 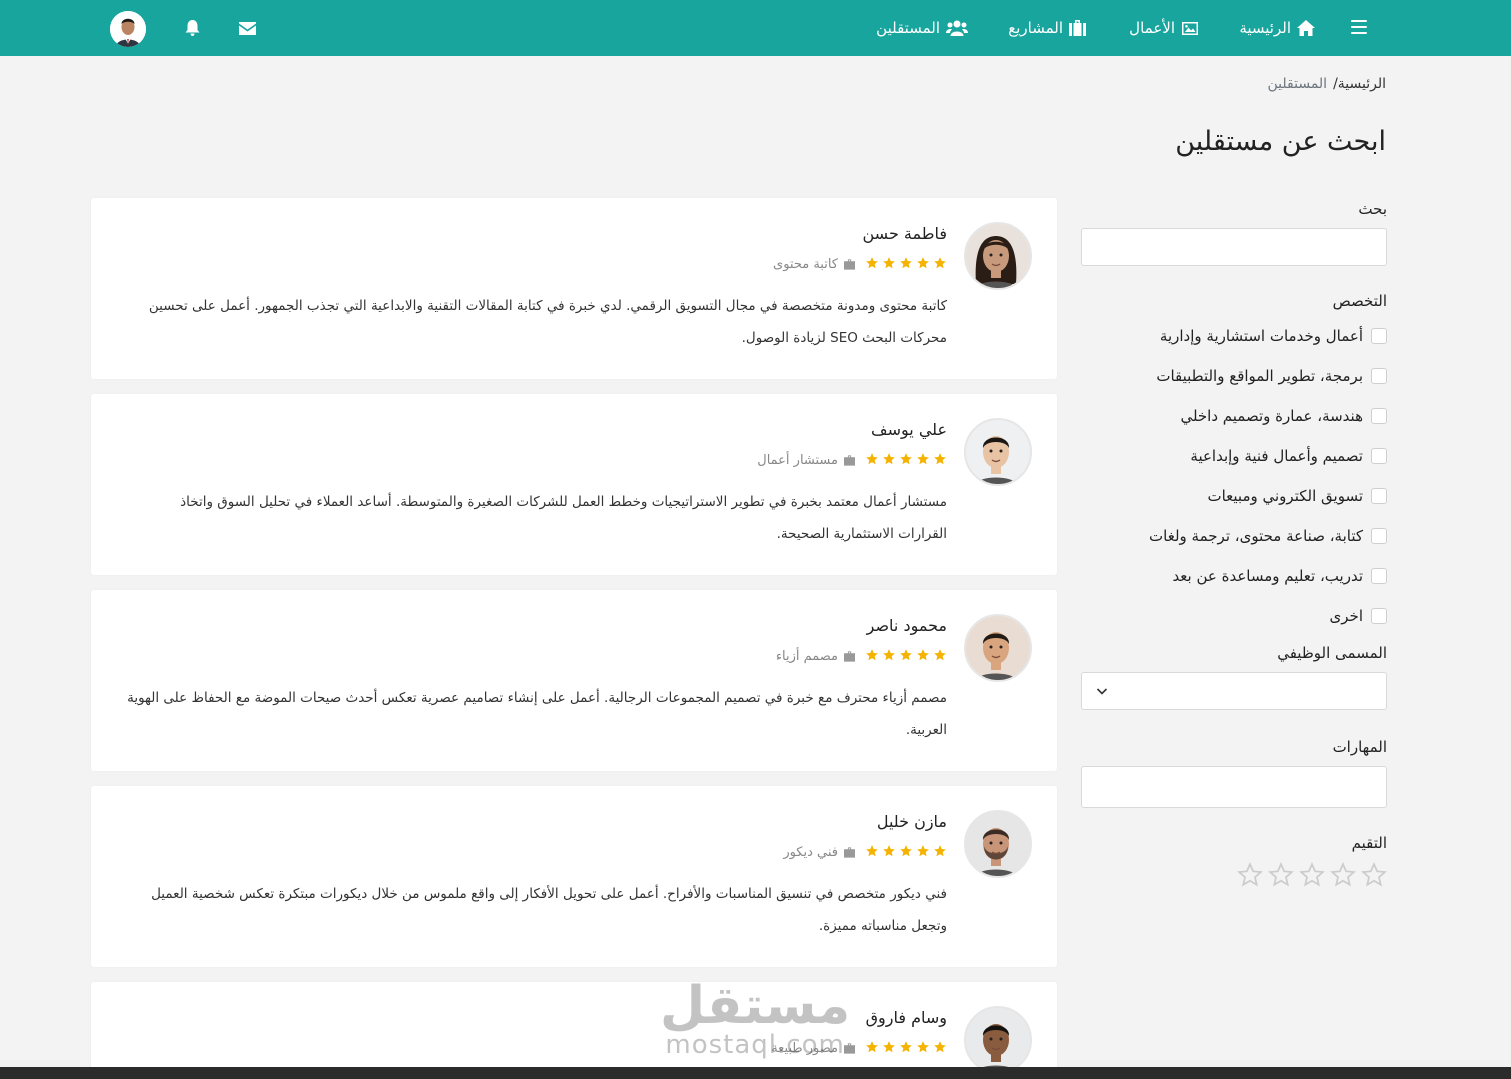 What do you see at coordinates (1234, 247) in the screenshot?
I see `search-input` at bounding box center [1234, 247].